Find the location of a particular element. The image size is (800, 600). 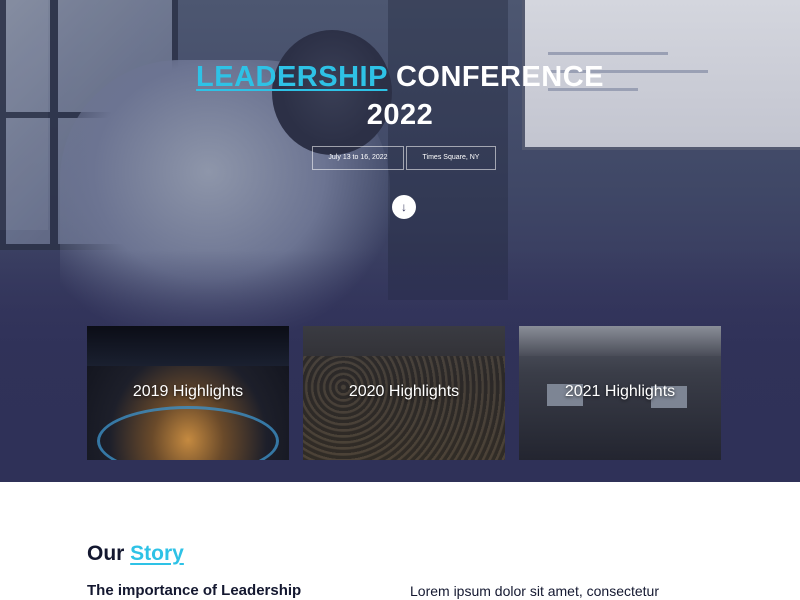

title-accent-link: LEADERSHIP is located at coordinates (291, 77).